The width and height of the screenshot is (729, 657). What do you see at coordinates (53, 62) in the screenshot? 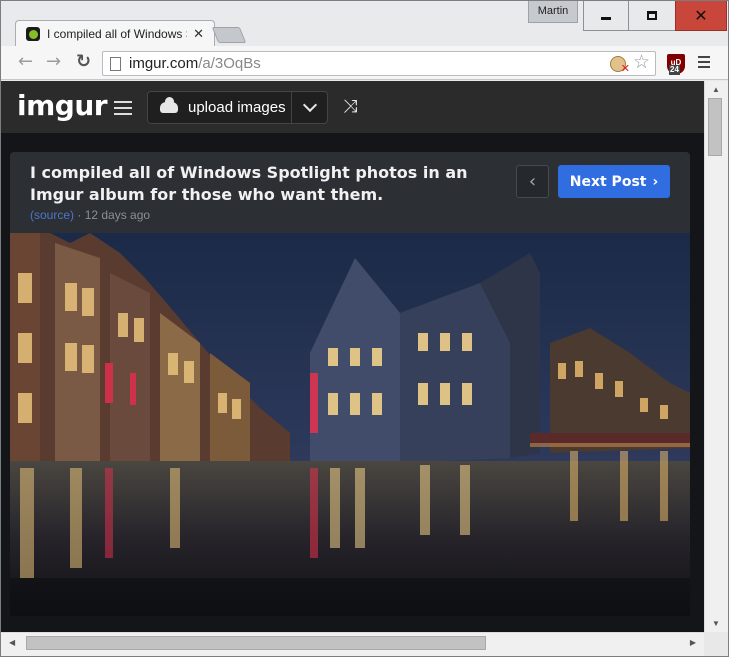
I see `forward-arrow-icon: →` at bounding box center [53, 62].